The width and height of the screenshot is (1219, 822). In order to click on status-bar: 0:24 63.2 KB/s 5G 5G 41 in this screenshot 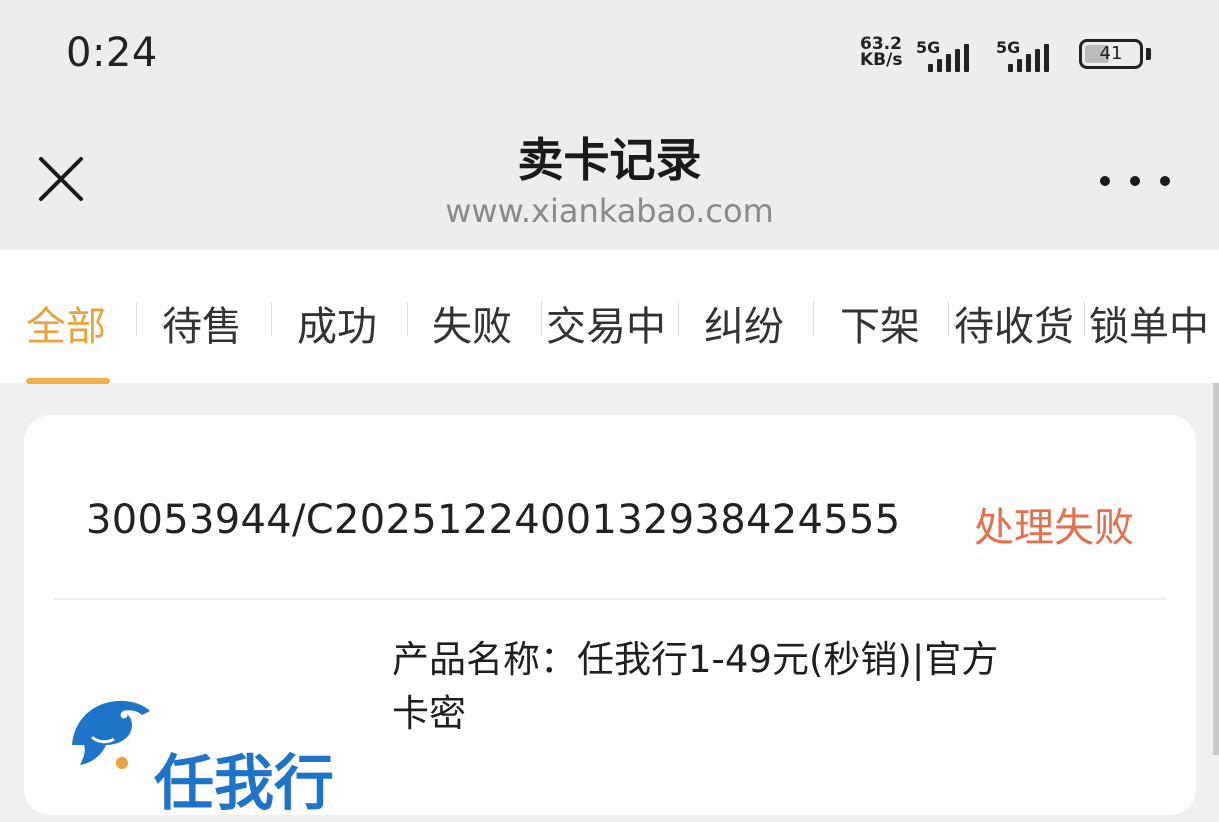, I will do `click(609, 55)`.